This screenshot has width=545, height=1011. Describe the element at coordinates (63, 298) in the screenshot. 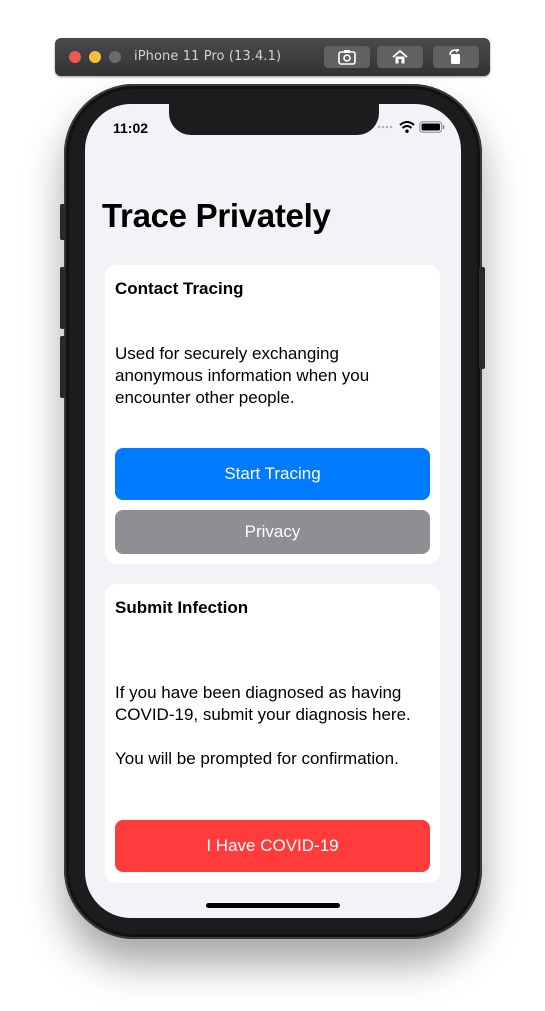

I see `volume-up-button` at that location.